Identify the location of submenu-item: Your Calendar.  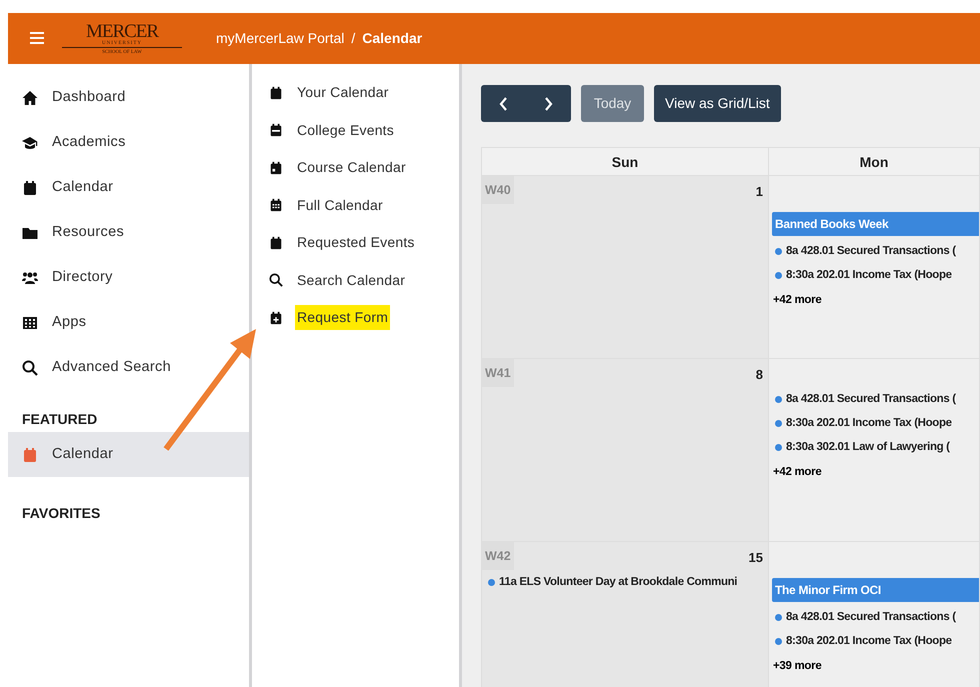
(355, 93).